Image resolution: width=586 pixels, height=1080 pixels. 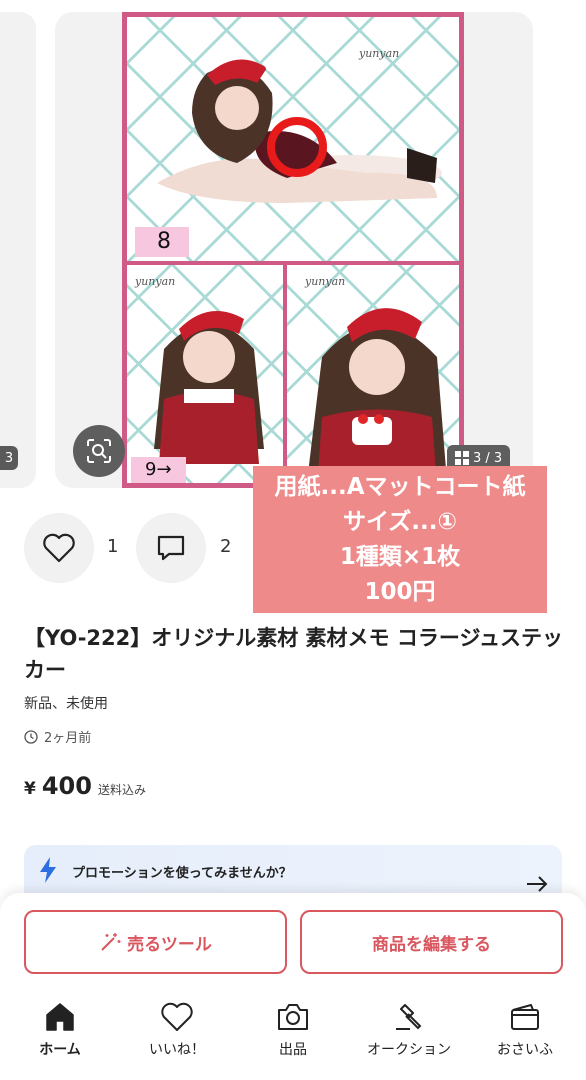 What do you see at coordinates (400, 592) in the screenshot?
I see `overlay-line-price: 100円` at bounding box center [400, 592].